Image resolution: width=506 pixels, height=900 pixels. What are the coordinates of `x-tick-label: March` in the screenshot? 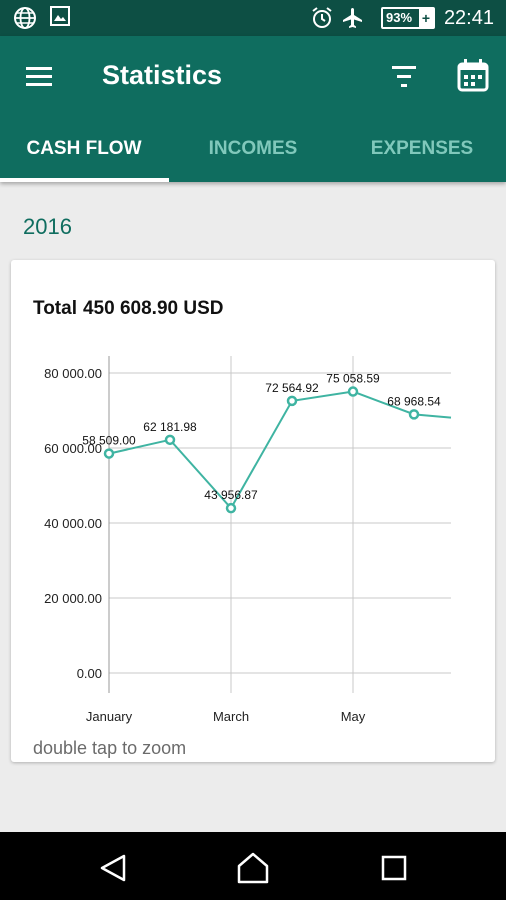 It's located at (231, 716).